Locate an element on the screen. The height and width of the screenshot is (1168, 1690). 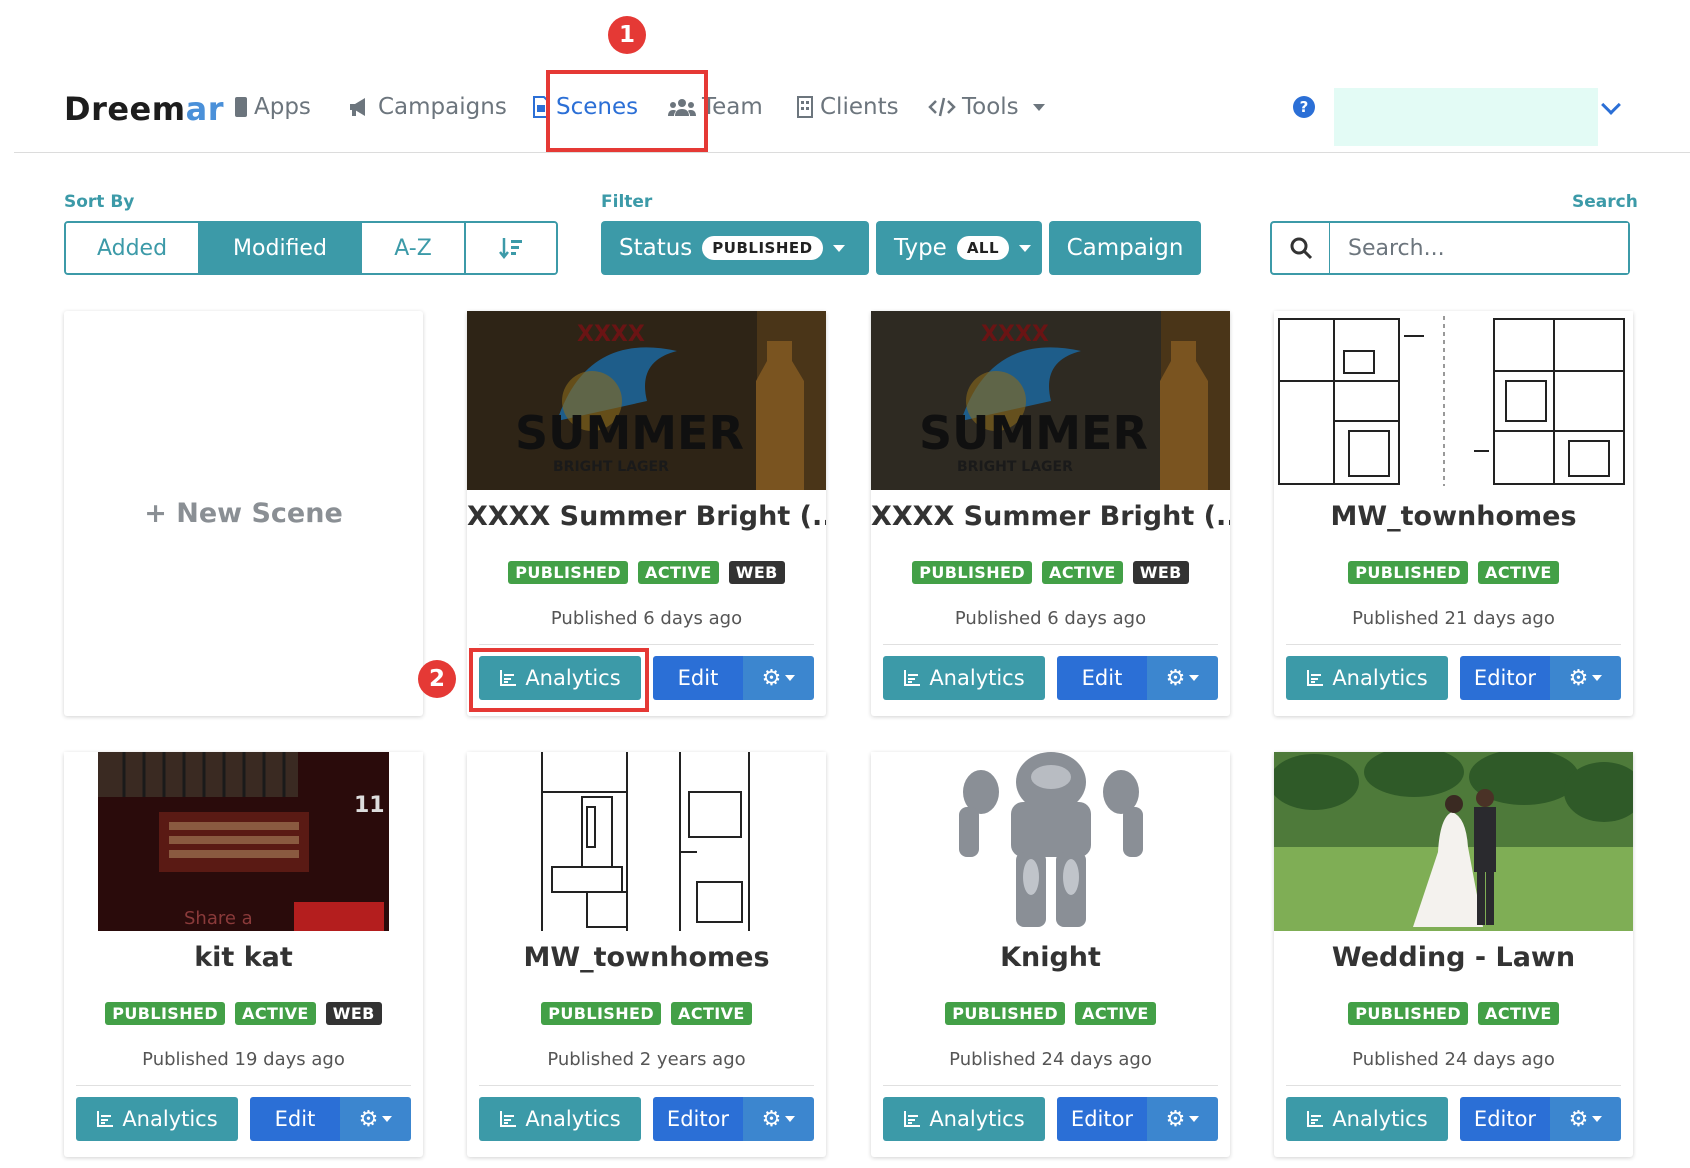
type-filter-button: Type ALL is located at coordinates (959, 248).